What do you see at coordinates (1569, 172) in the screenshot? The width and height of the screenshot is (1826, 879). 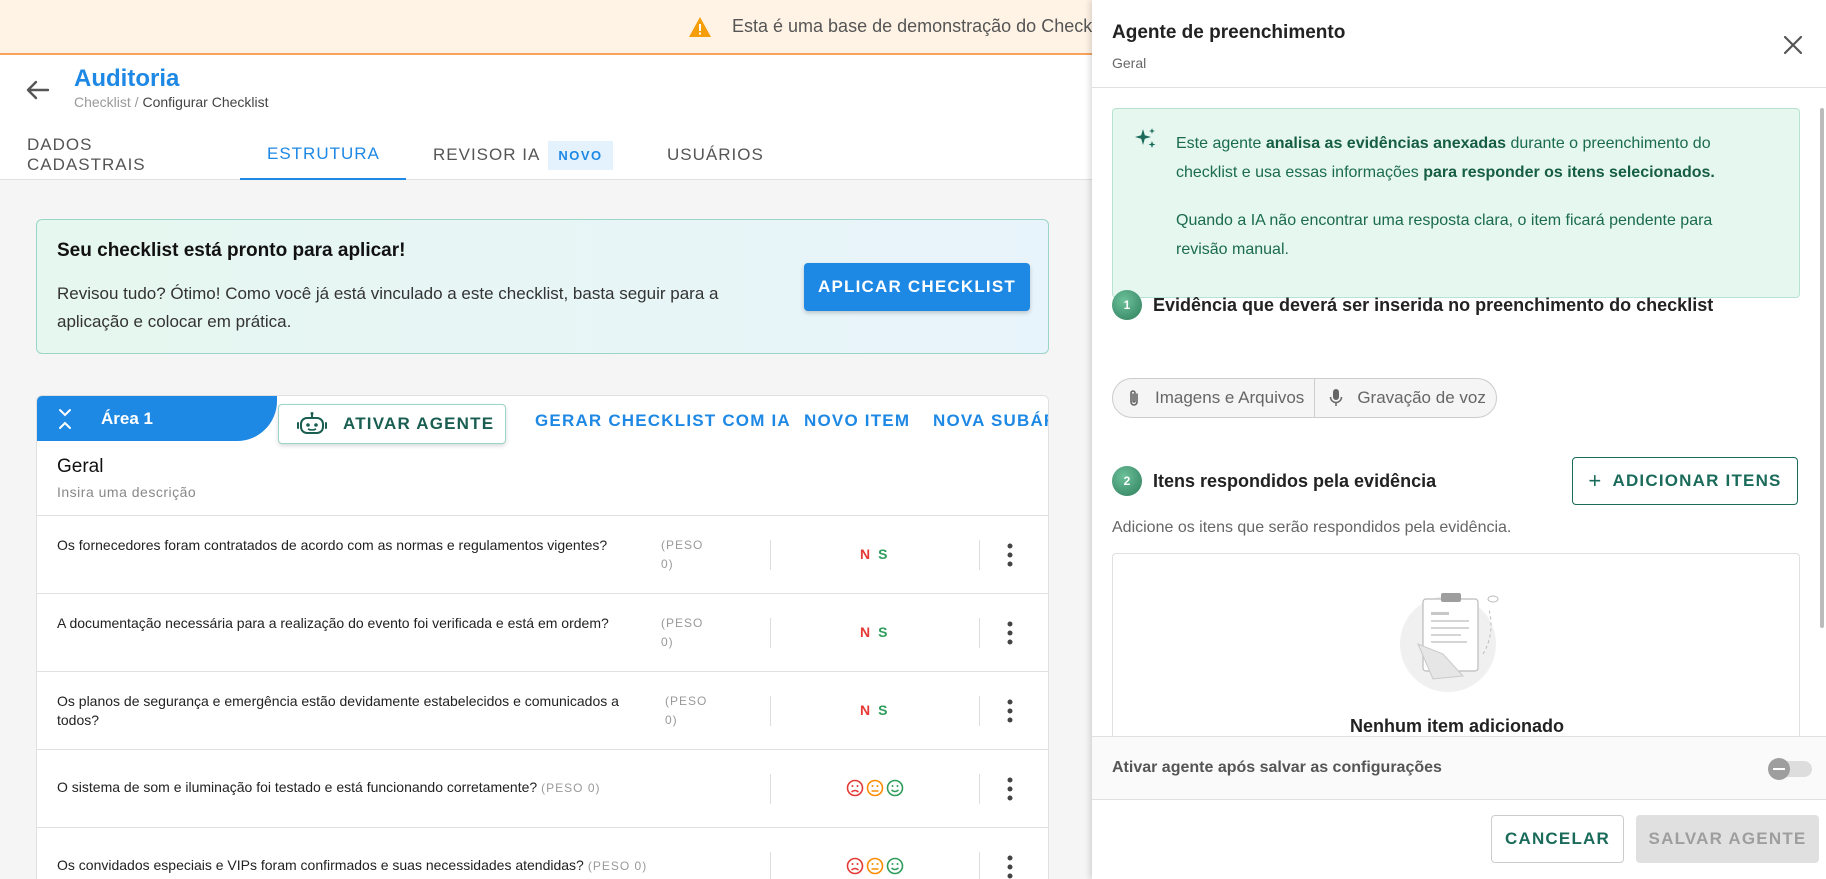 I see `info-text-emphasis: para responder os itens selecionados.` at bounding box center [1569, 172].